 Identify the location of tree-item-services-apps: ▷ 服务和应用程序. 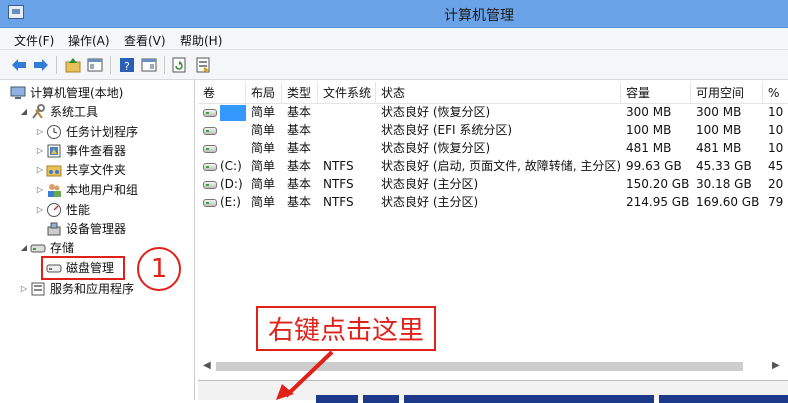
(76, 288).